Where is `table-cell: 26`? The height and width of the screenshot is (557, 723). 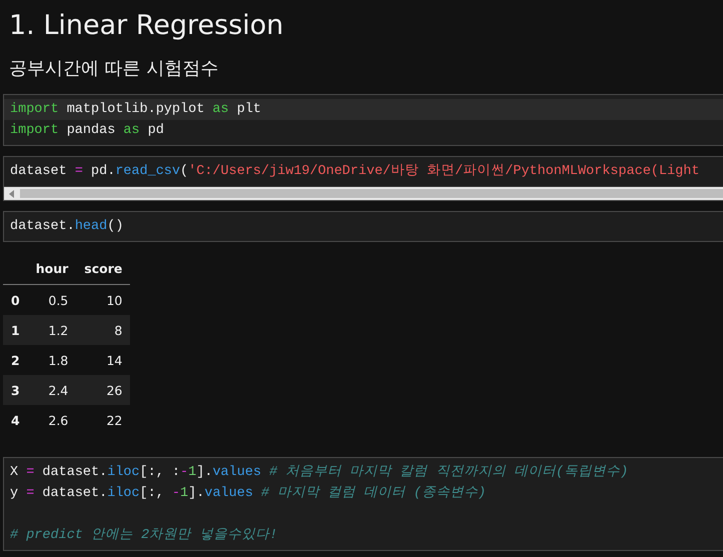 table-cell: 26 is located at coordinates (103, 390).